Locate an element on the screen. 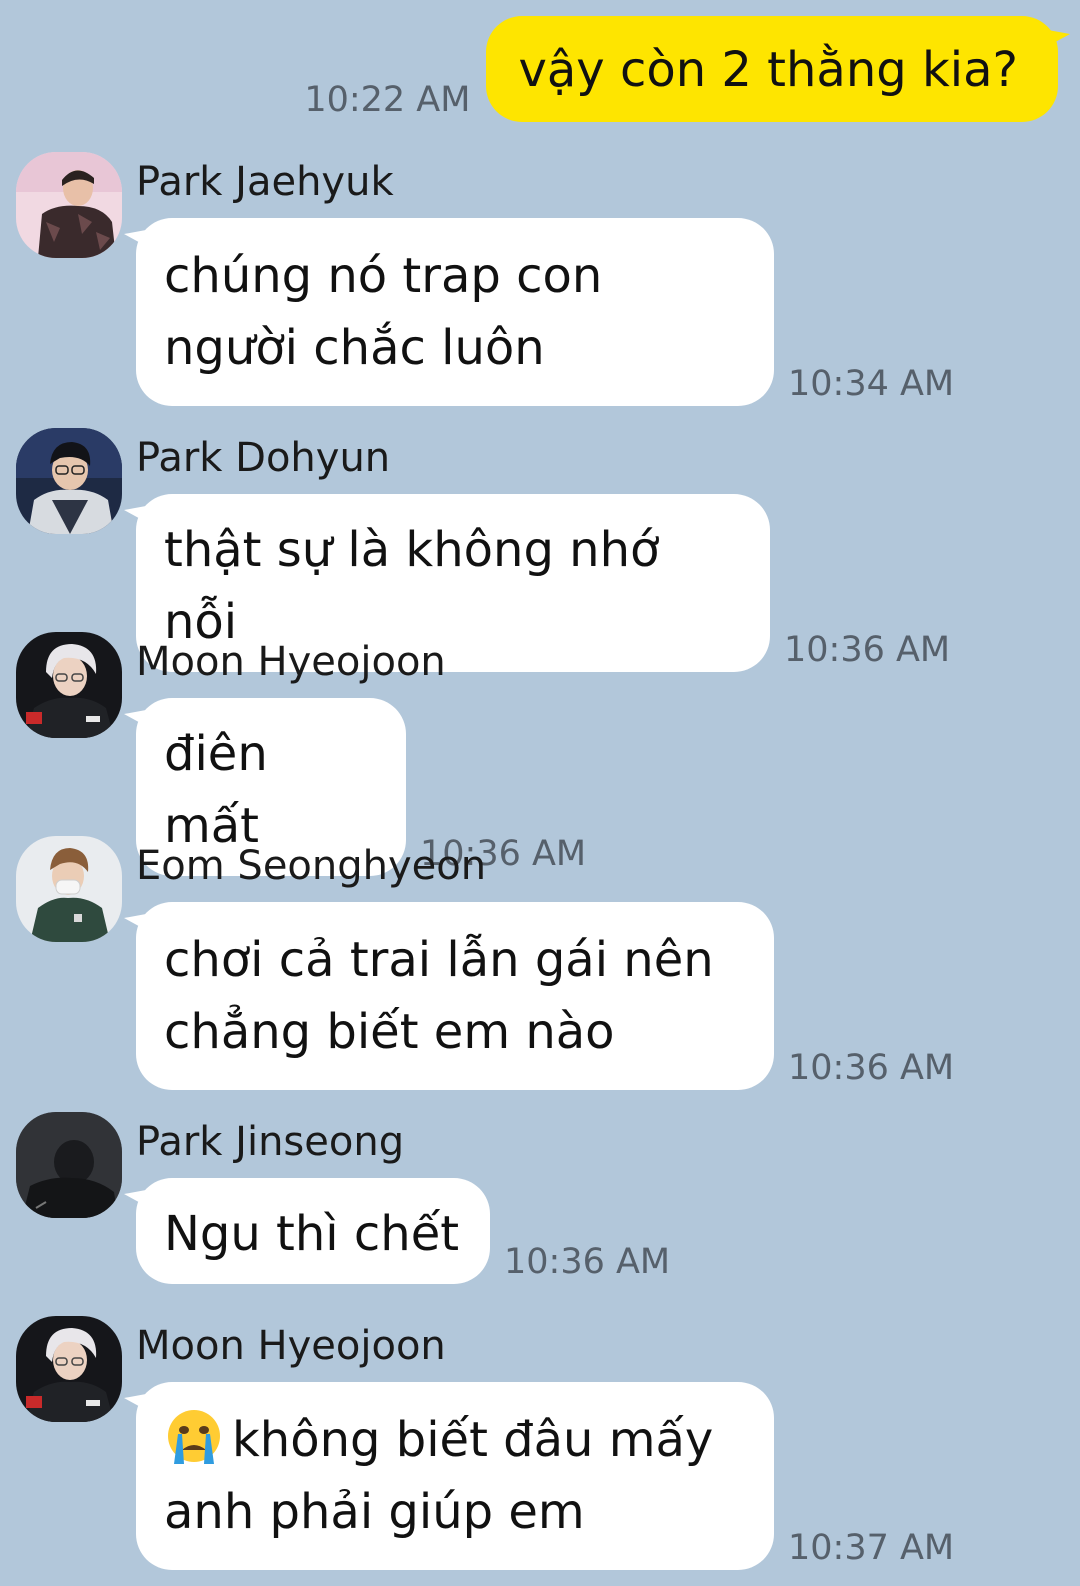  sender-name: Park Jinseong is located at coordinates (270, 1142).